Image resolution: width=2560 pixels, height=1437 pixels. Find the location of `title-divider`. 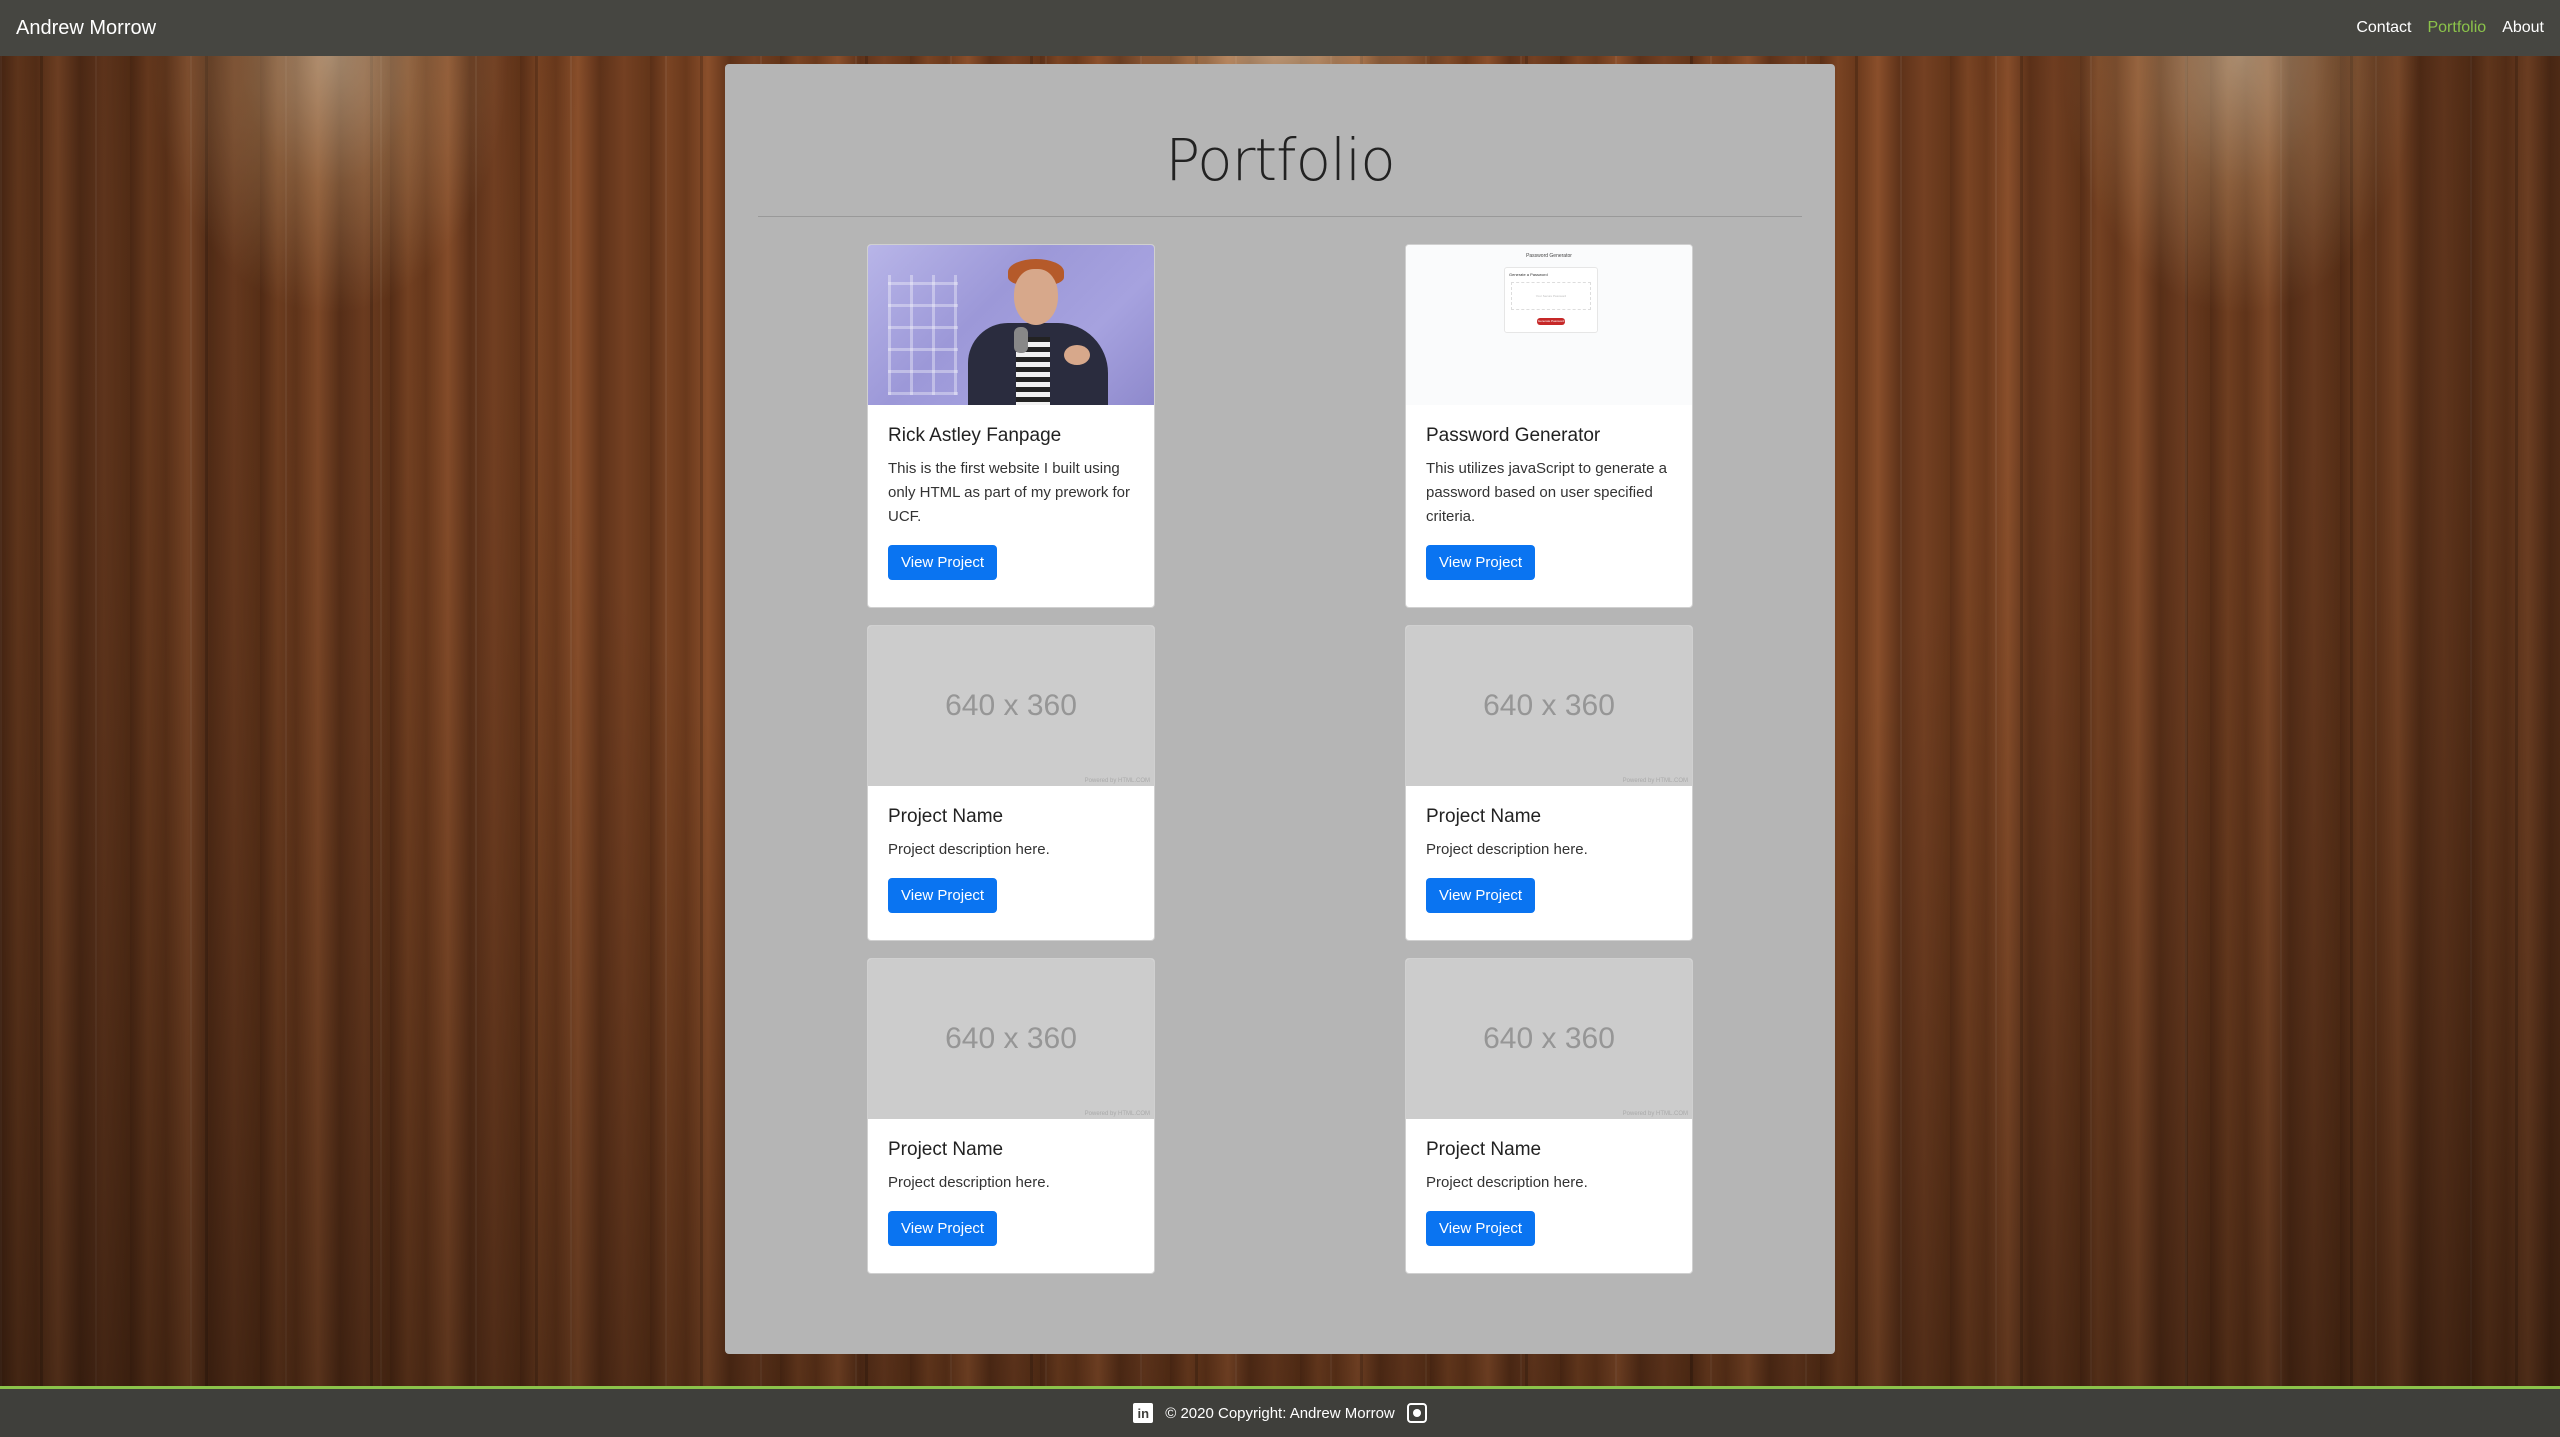

title-divider is located at coordinates (1280, 216).